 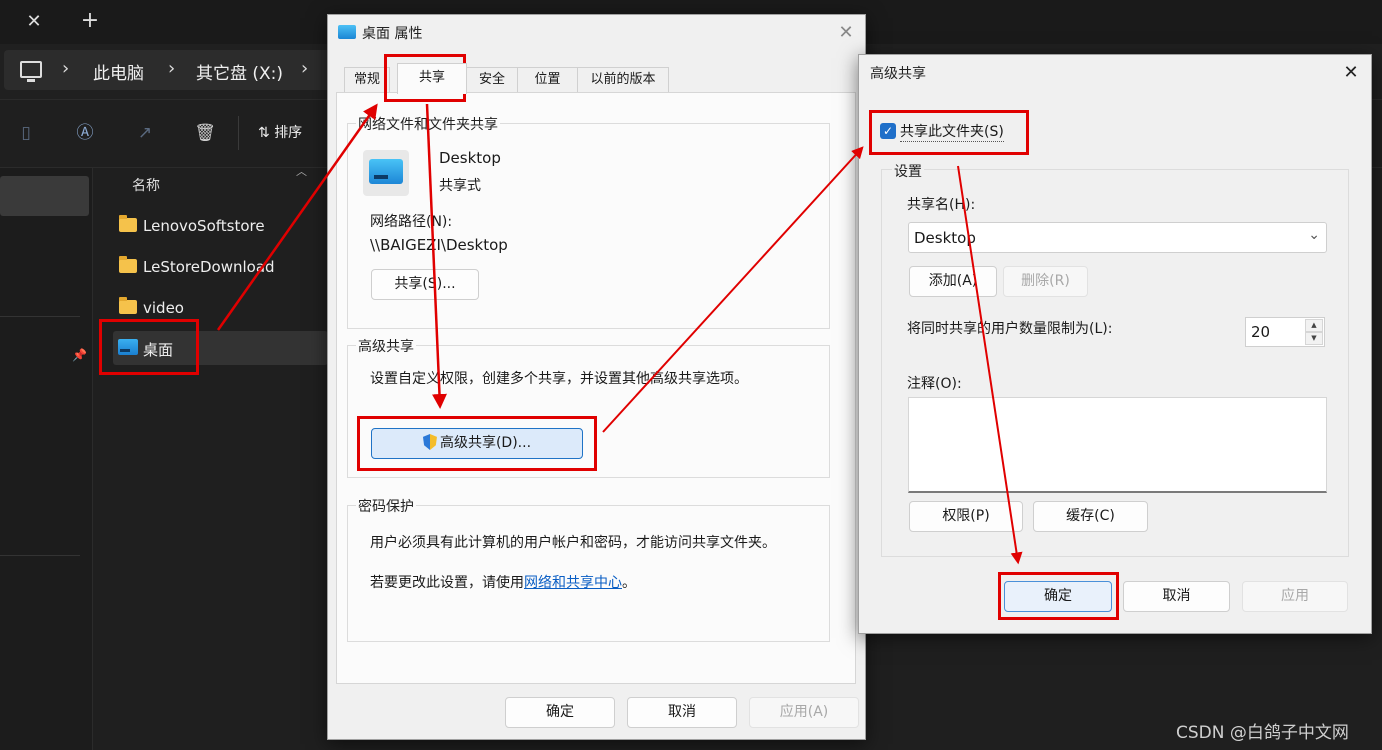 What do you see at coordinates (1314, 338) in the screenshot?
I see `spin-down-icon: ▼` at bounding box center [1314, 338].